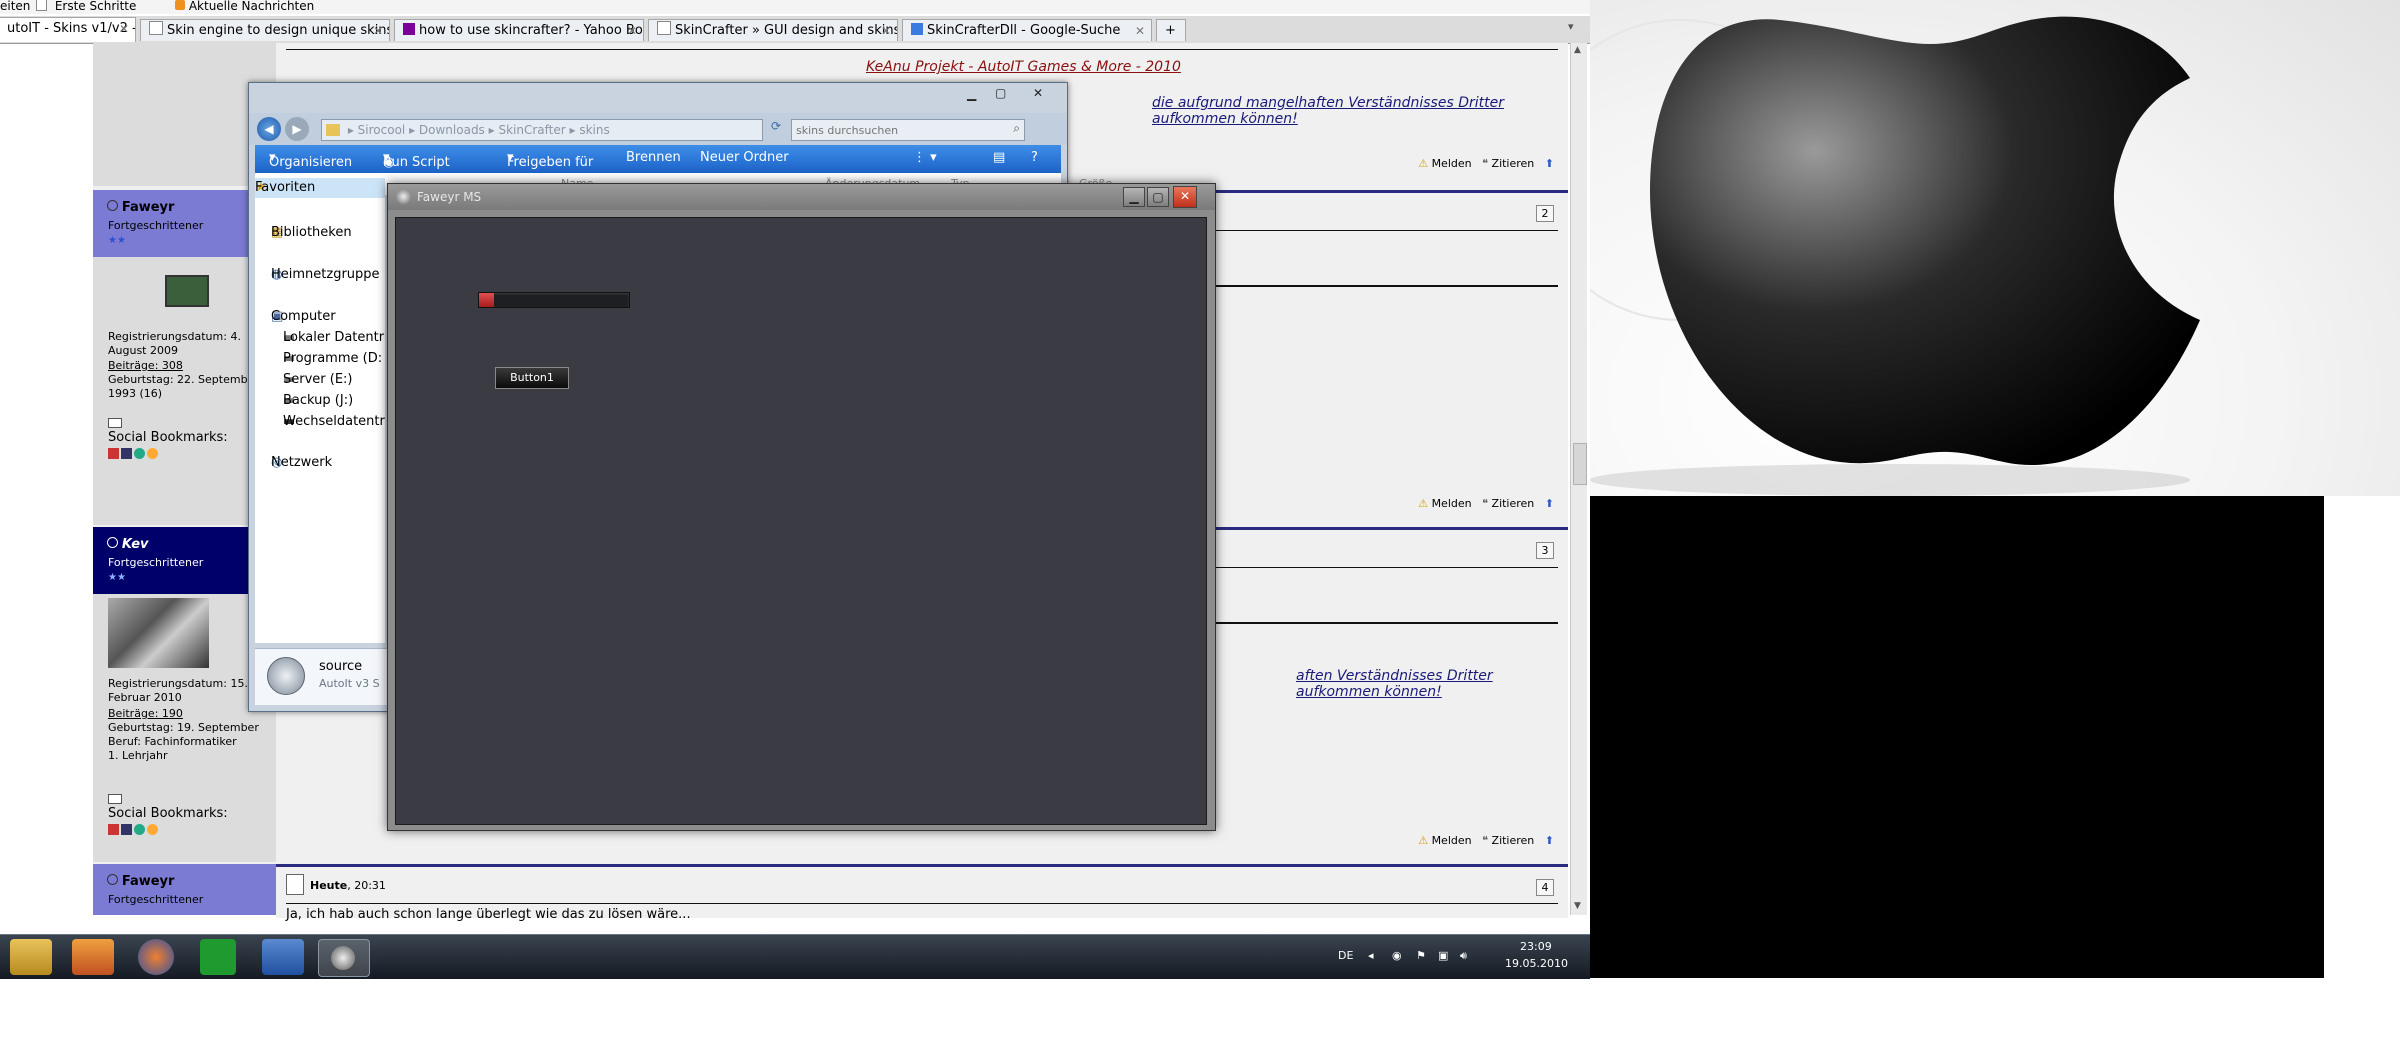 This screenshot has height=1050, width=2400. I want to click on refresh-icon: ⟳, so click(776, 129).